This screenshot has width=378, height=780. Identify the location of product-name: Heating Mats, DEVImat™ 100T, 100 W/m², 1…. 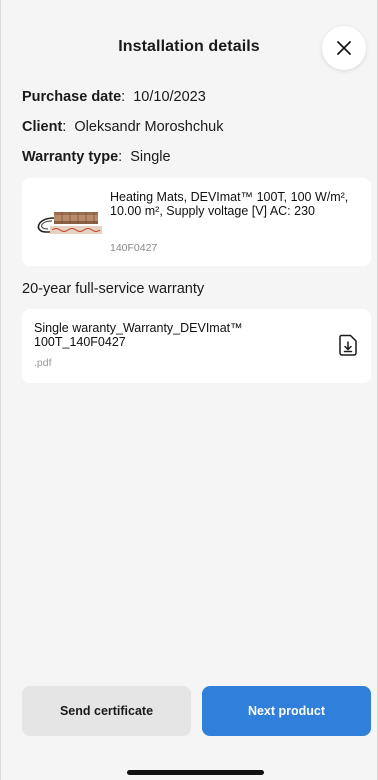
(229, 204).